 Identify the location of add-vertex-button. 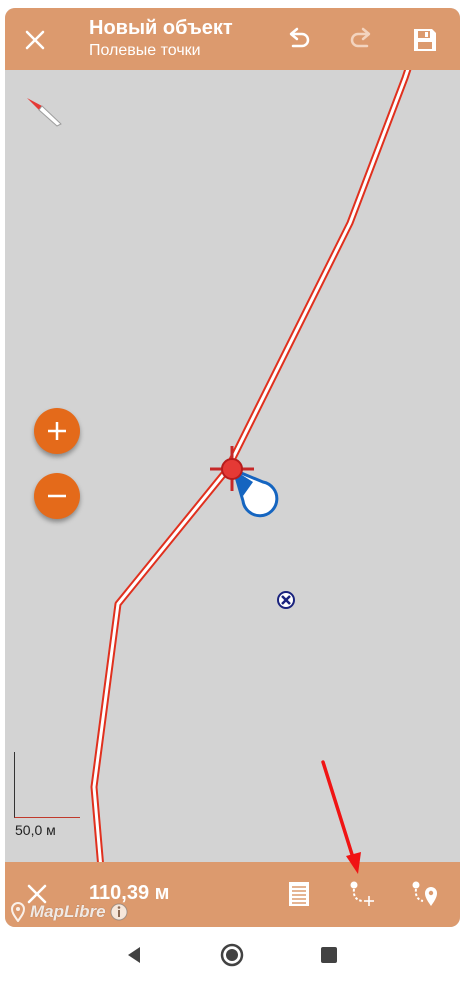
(361, 894).